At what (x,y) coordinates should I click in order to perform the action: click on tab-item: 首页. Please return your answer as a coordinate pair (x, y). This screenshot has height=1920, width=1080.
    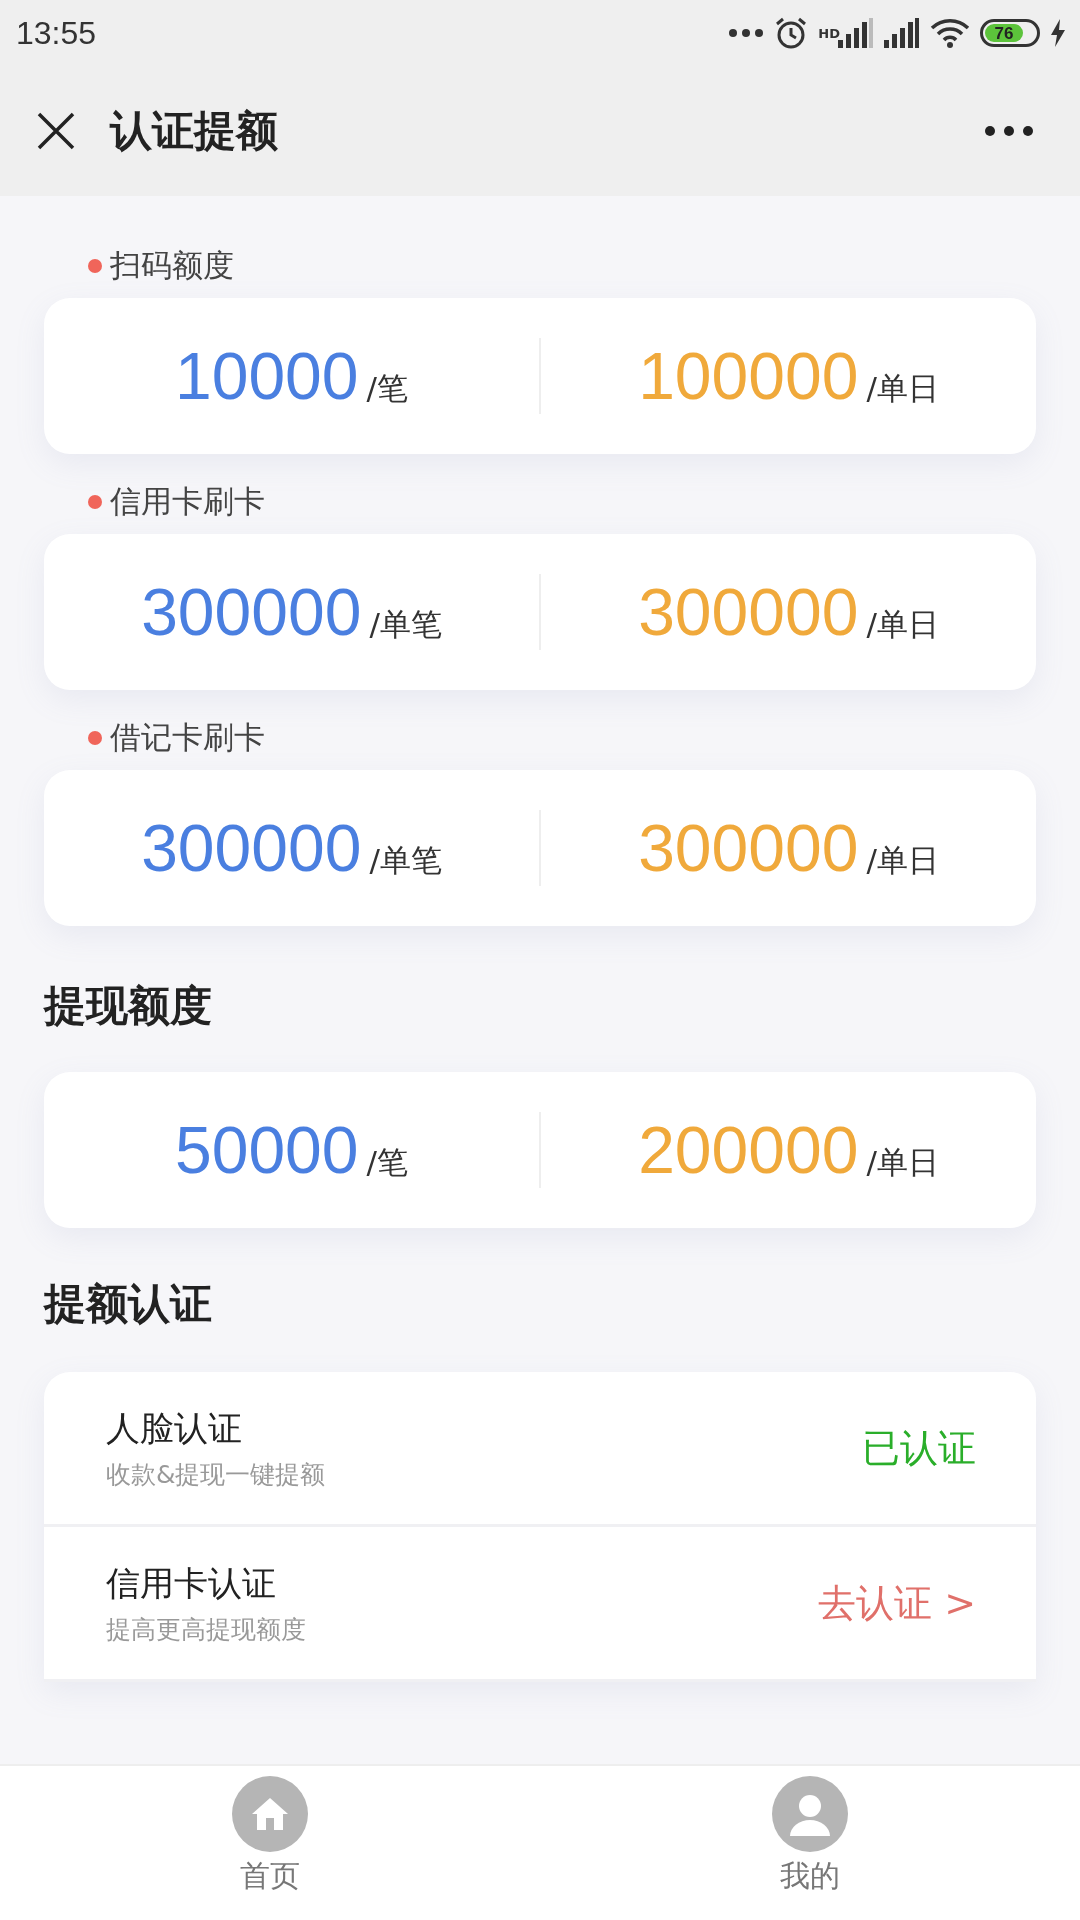
    Looking at the image, I should click on (270, 1843).